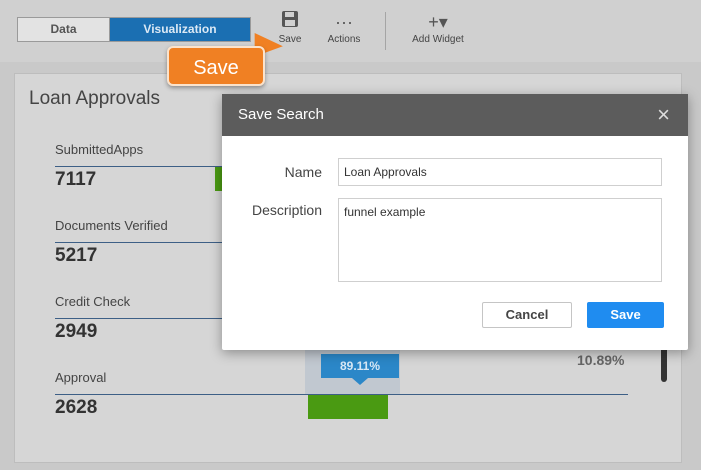  Describe the element at coordinates (94, 98) in the screenshot. I see `panel-title: Loan Approvals` at that location.